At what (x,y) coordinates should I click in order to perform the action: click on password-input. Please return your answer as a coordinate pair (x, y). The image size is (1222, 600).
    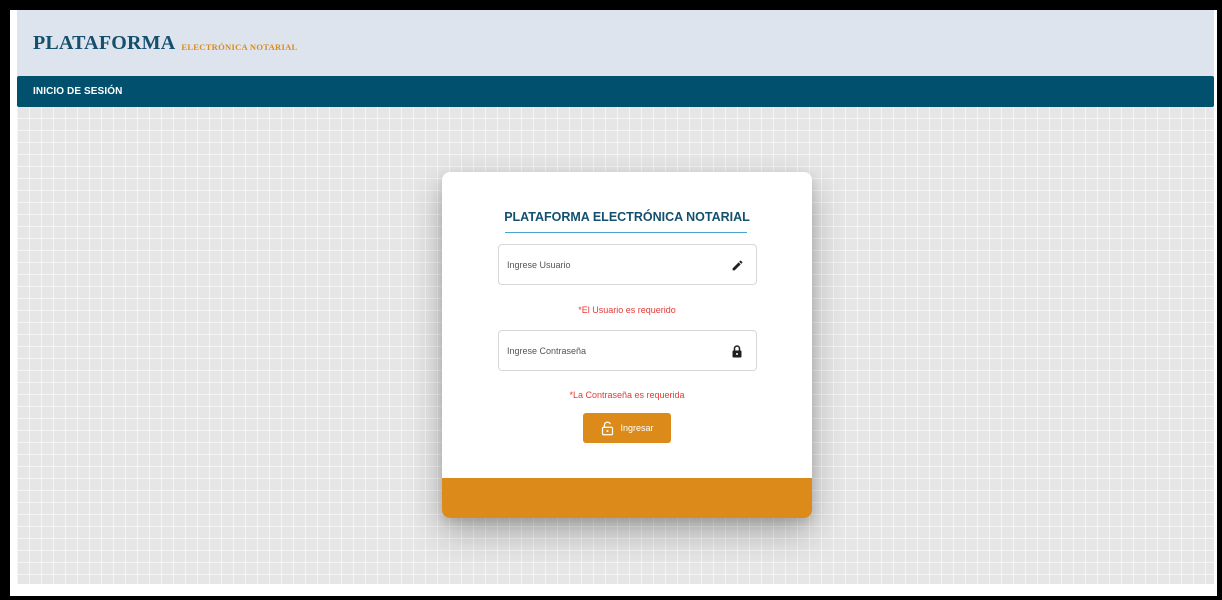
    Looking at the image, I should click on (627, 350).